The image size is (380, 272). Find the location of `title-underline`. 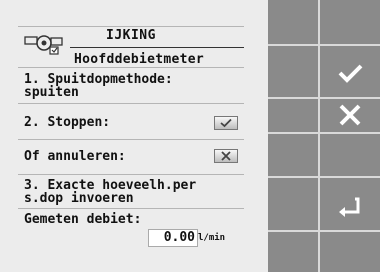

title-underline is located at coordinates (157, 47).